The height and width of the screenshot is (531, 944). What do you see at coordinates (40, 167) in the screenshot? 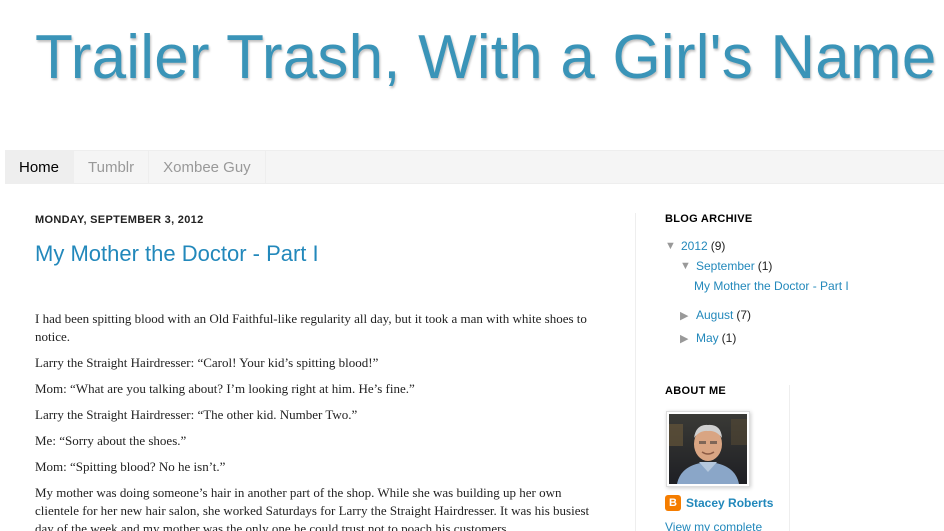
I see `tab-home: Home` at bounding box center [40, 167].